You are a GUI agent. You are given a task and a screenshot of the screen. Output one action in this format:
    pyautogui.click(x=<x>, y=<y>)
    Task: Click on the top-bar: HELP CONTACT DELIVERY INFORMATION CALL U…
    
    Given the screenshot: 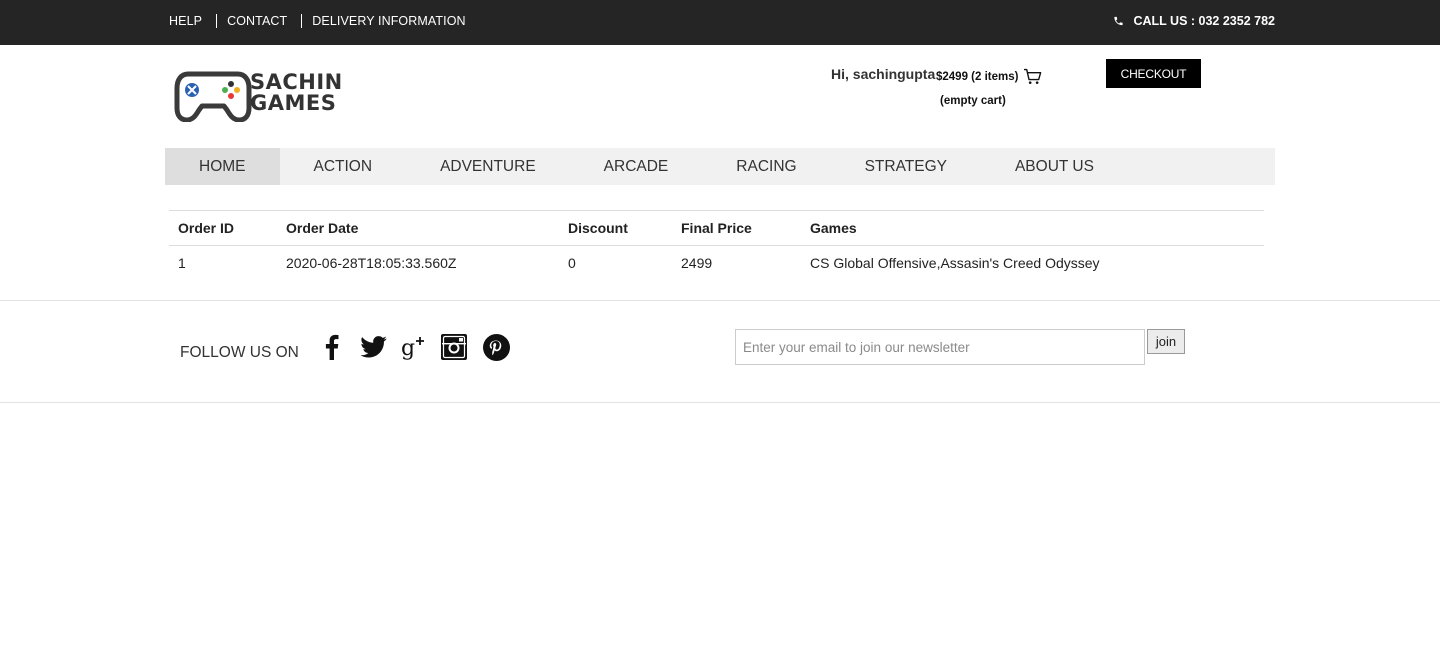 What is the action you would take?
    pyautogui.click(x=720, y=22)
    